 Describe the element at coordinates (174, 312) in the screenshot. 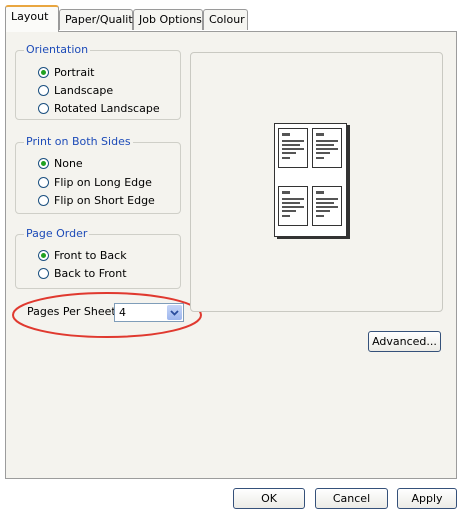

I see `chevron-down-icon` at that location.